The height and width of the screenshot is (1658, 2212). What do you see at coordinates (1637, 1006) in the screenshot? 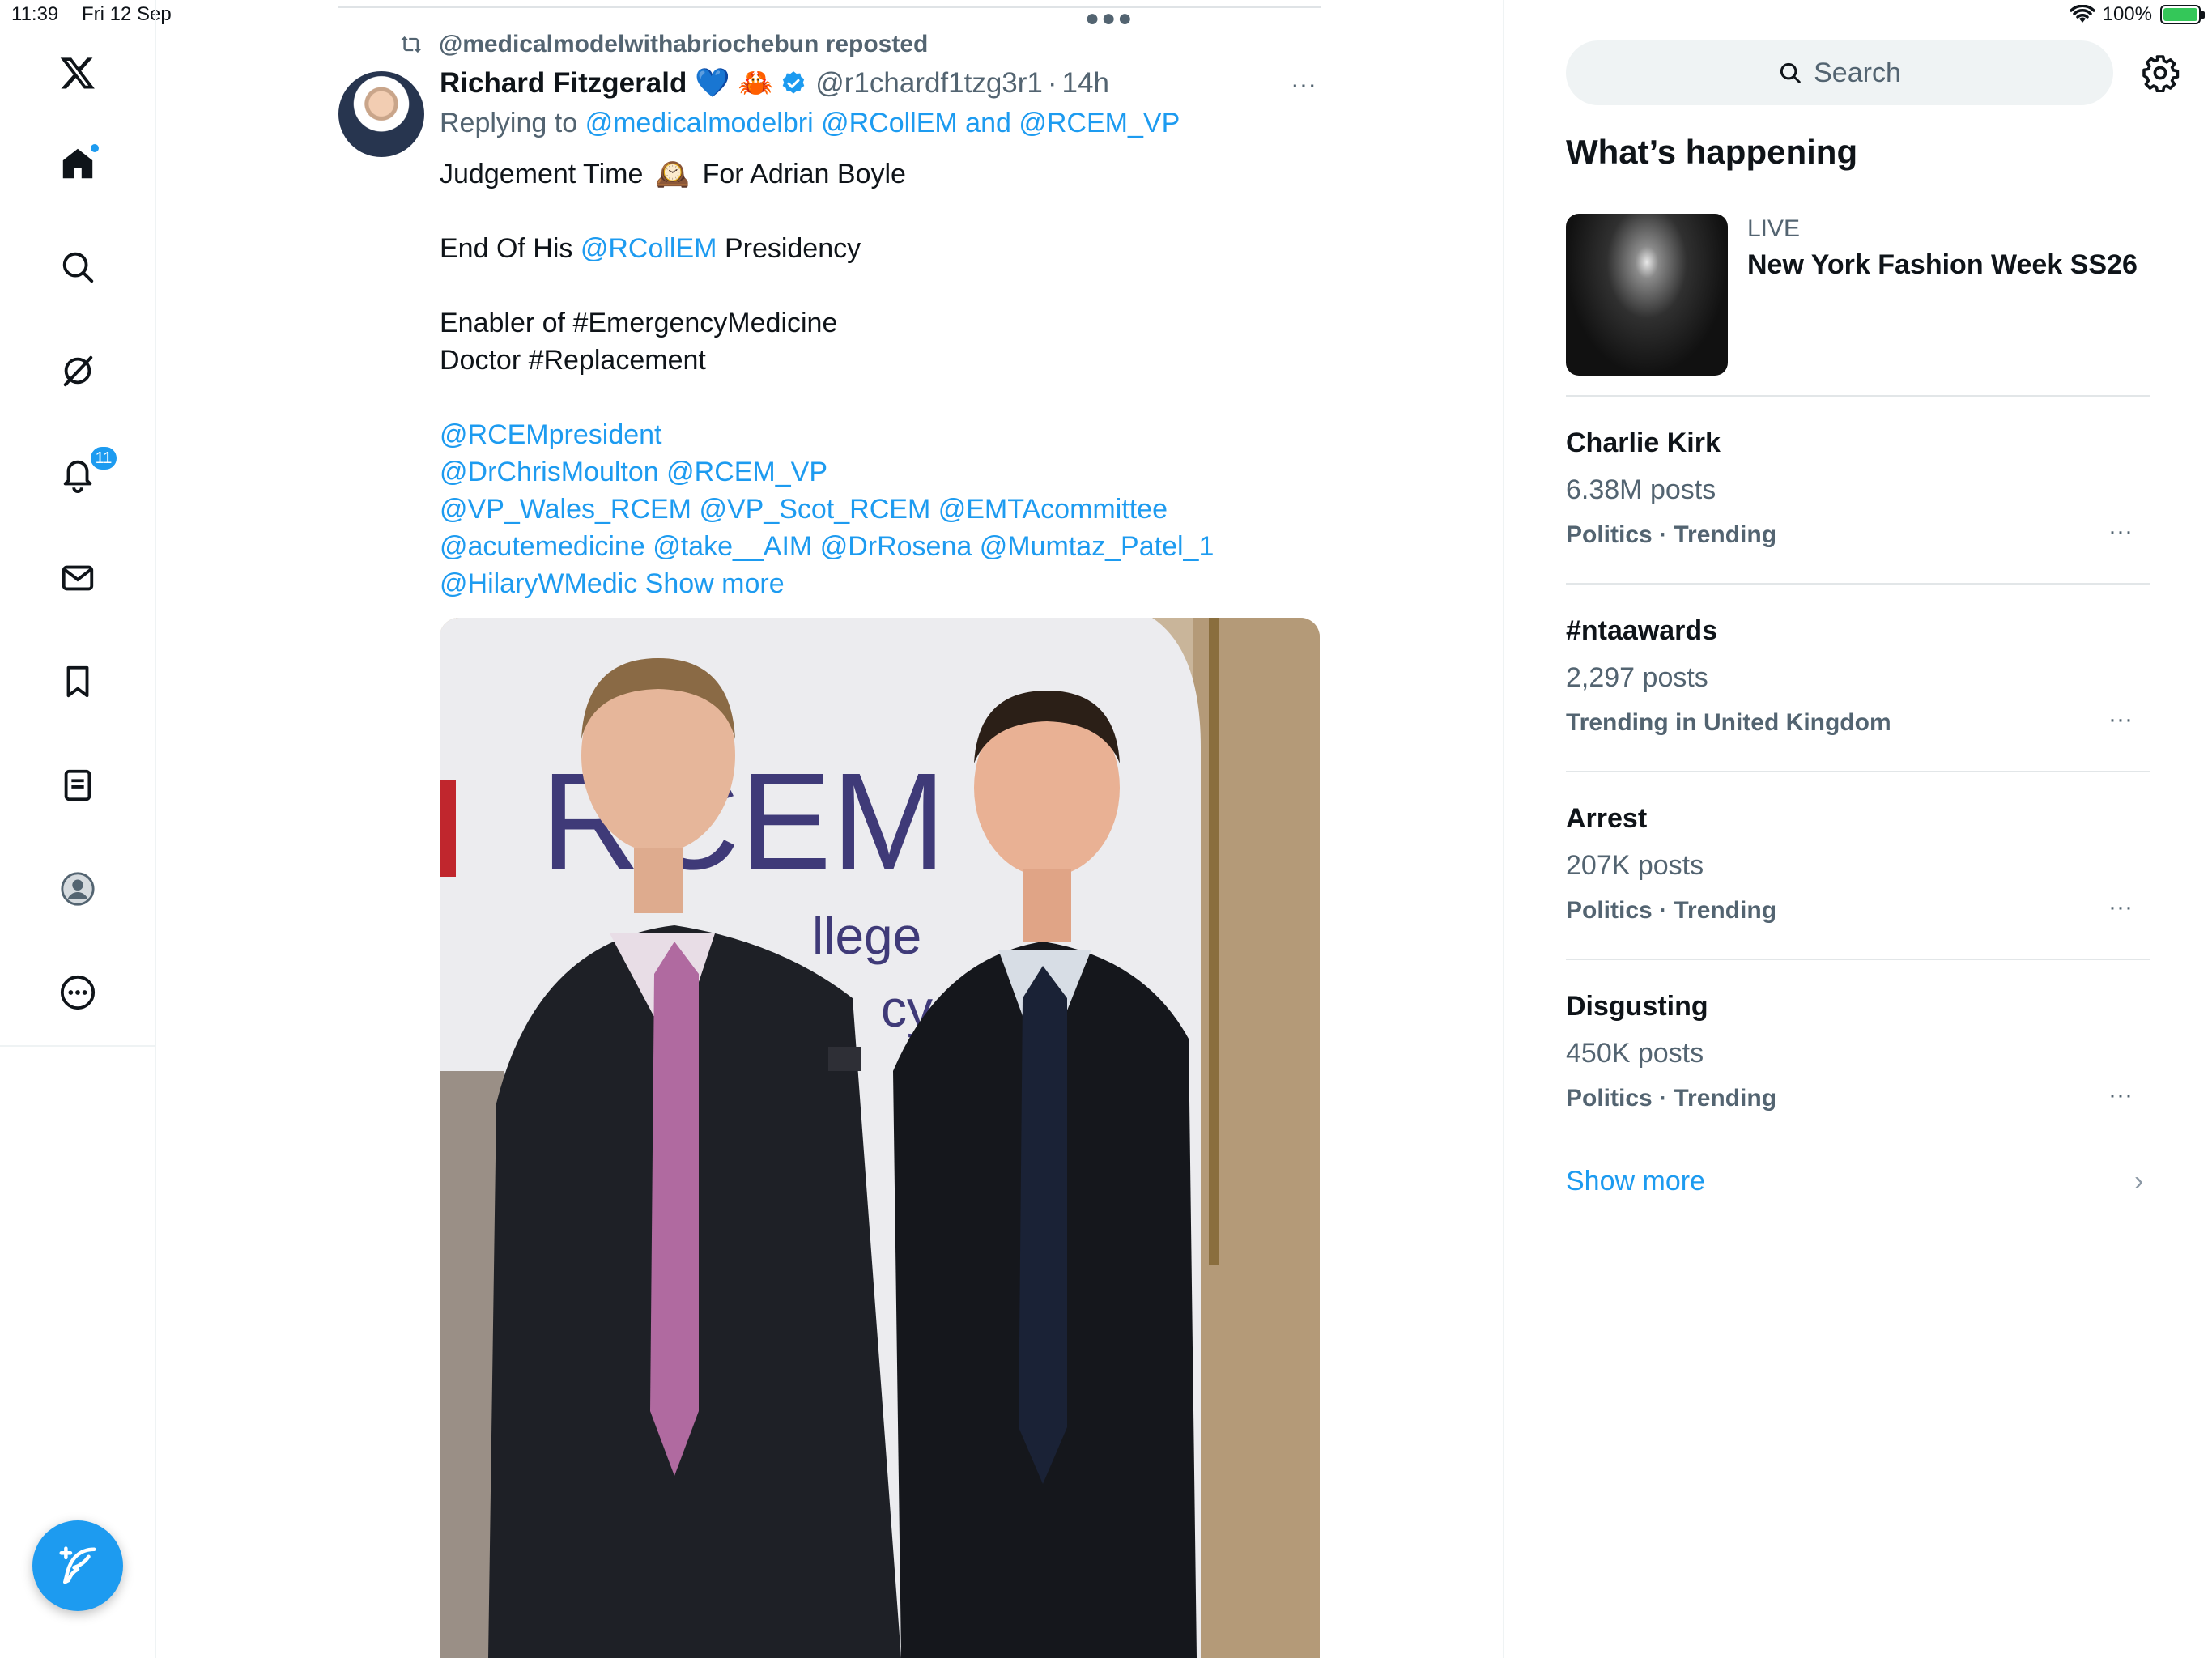
I see `trend-name: Disgusting` at bounding box center [1637, 1006].